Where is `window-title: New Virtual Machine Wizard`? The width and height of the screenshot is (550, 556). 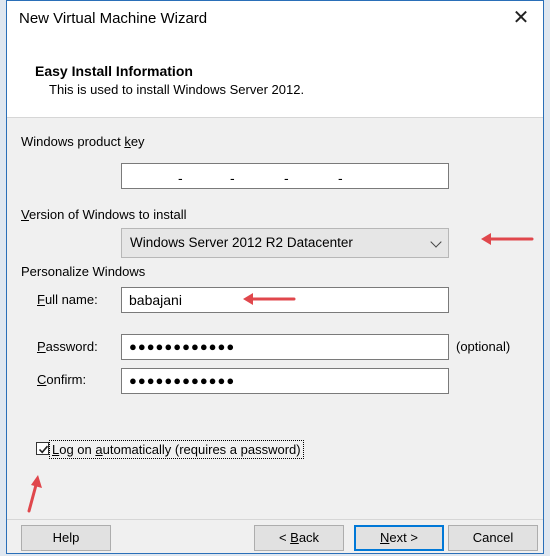
window-title: New Virtual Machine Wizard is located at coordinates (113, 18).